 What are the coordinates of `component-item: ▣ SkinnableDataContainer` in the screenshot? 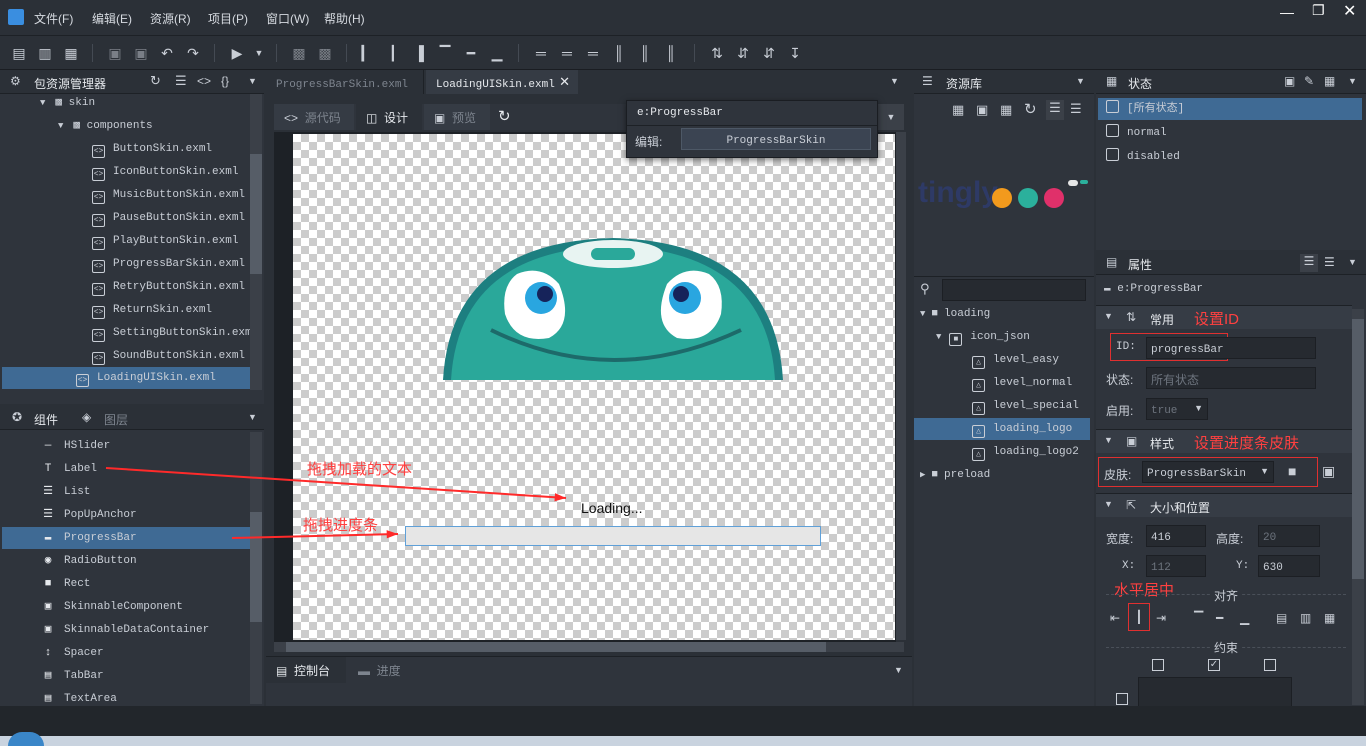 It's located at (126, 630).